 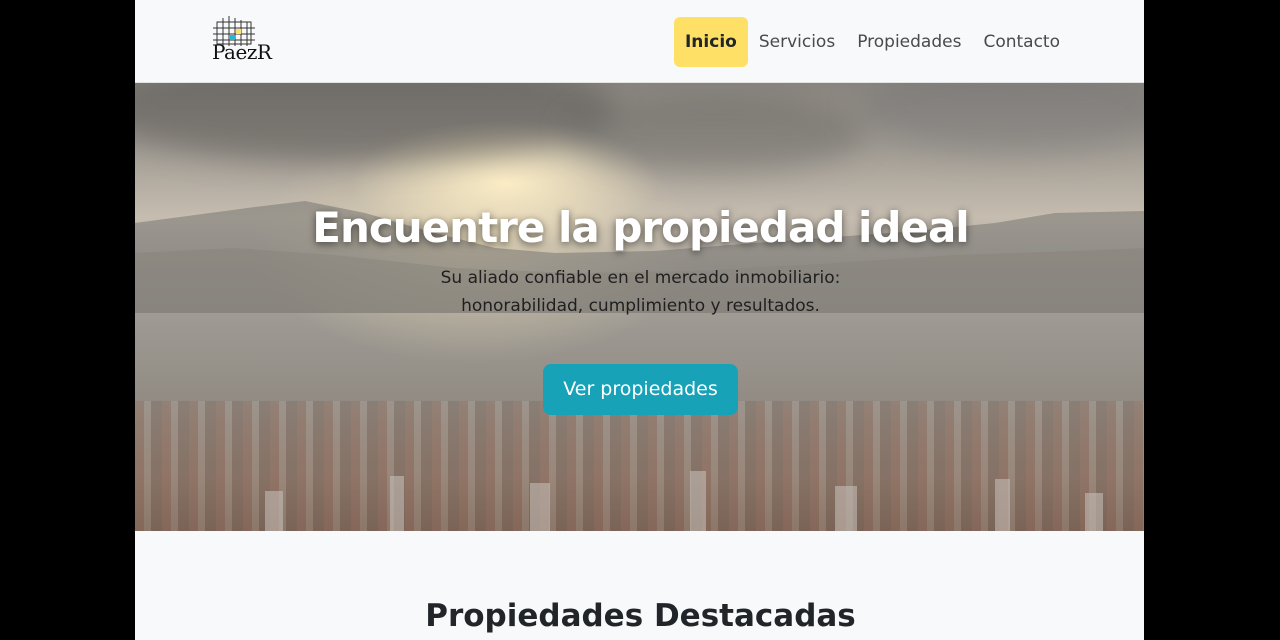 I want to click on nav-item-servicios: Servicios, so click(x=797, y=42).